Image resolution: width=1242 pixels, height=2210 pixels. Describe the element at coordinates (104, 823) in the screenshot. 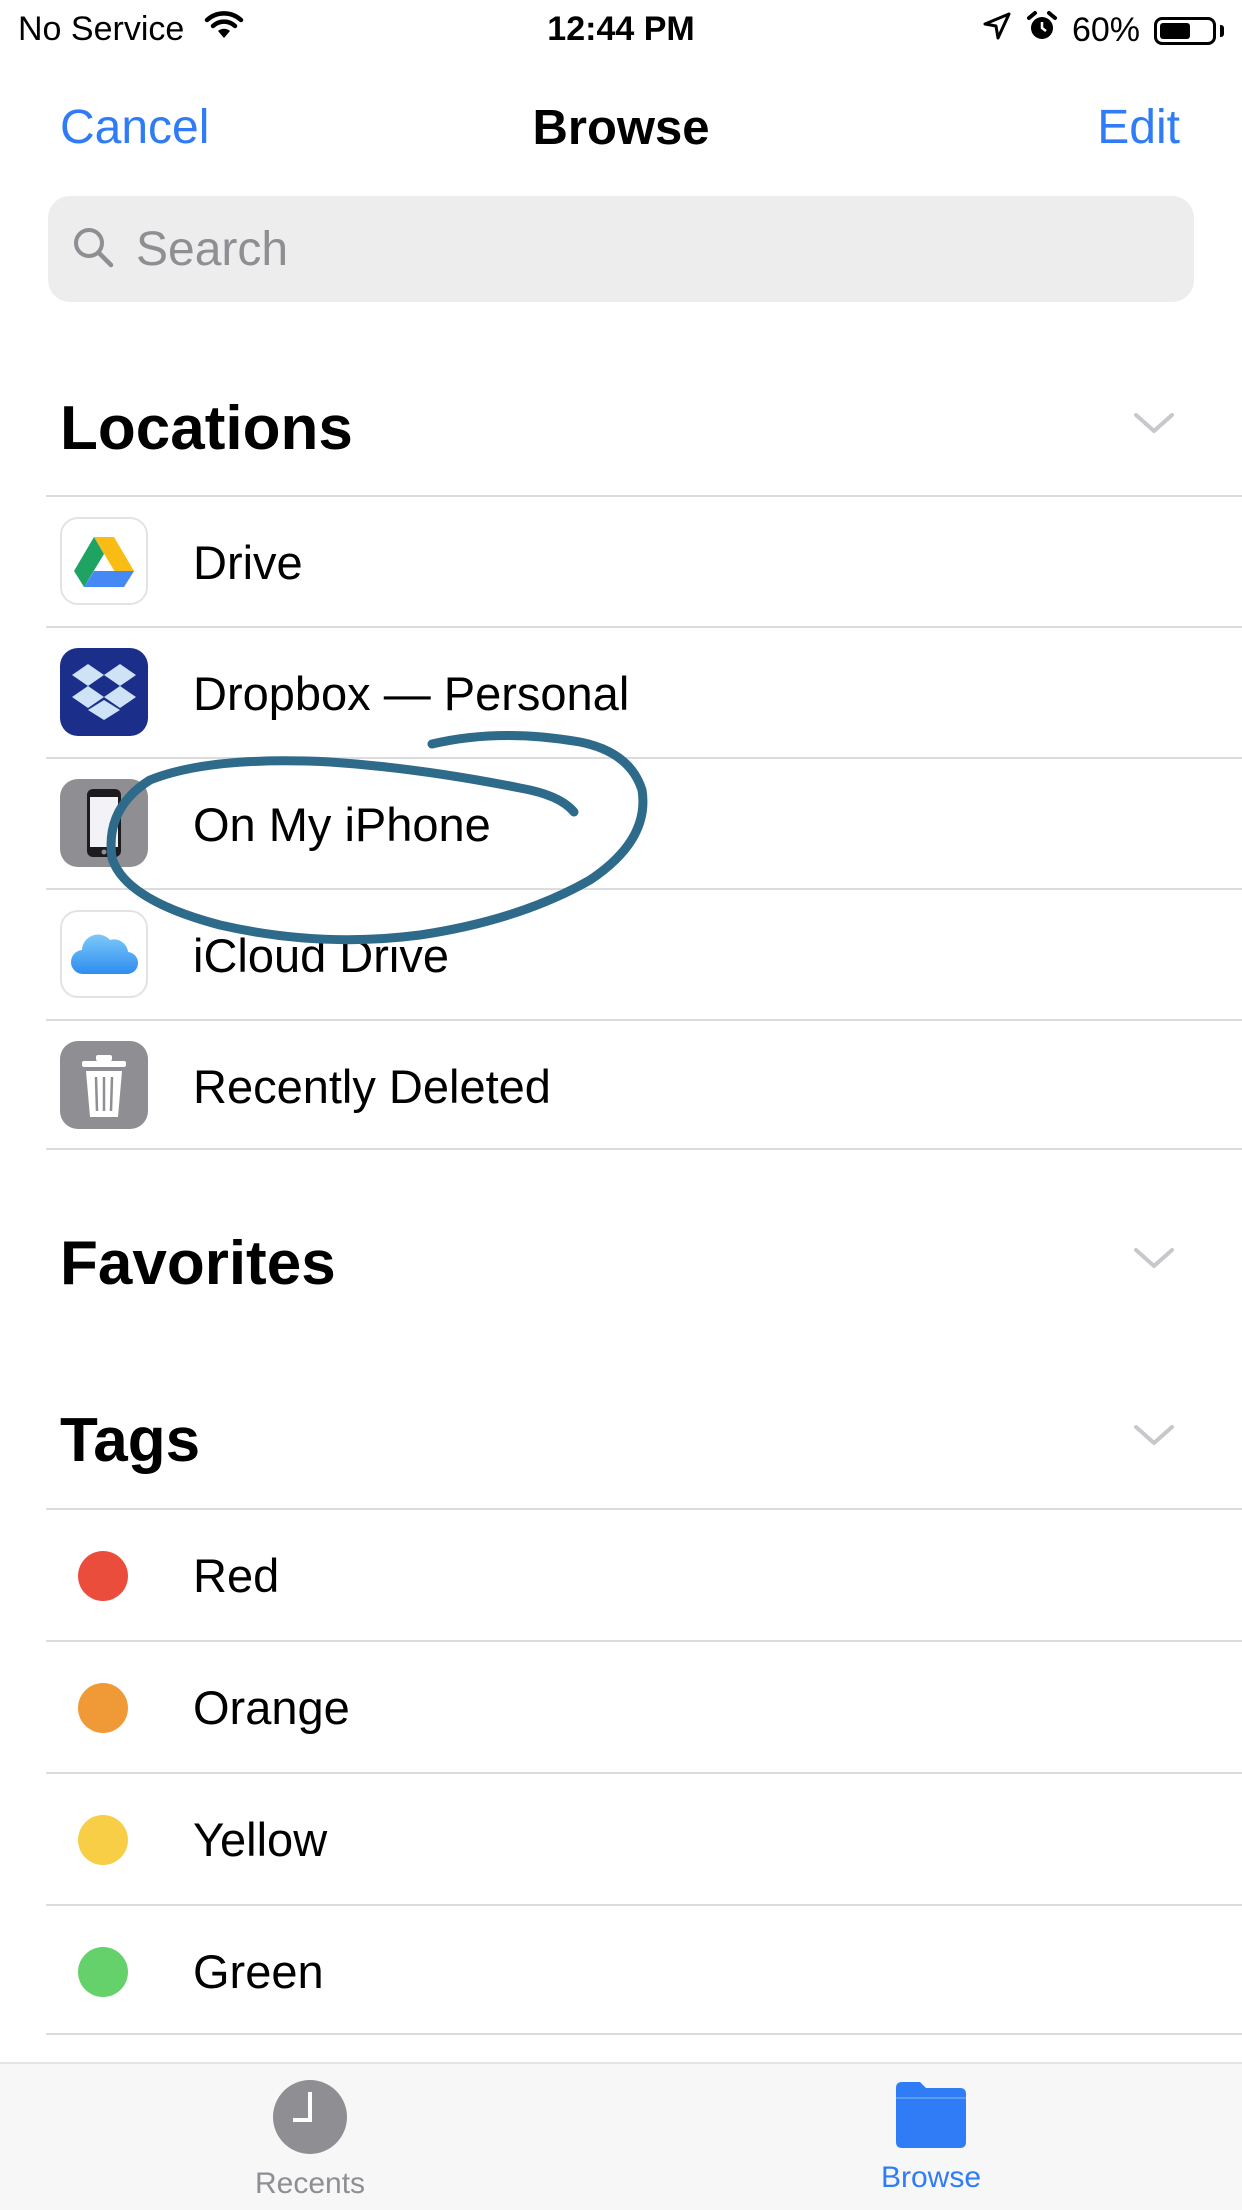

I see `iphone-icon` at that location.